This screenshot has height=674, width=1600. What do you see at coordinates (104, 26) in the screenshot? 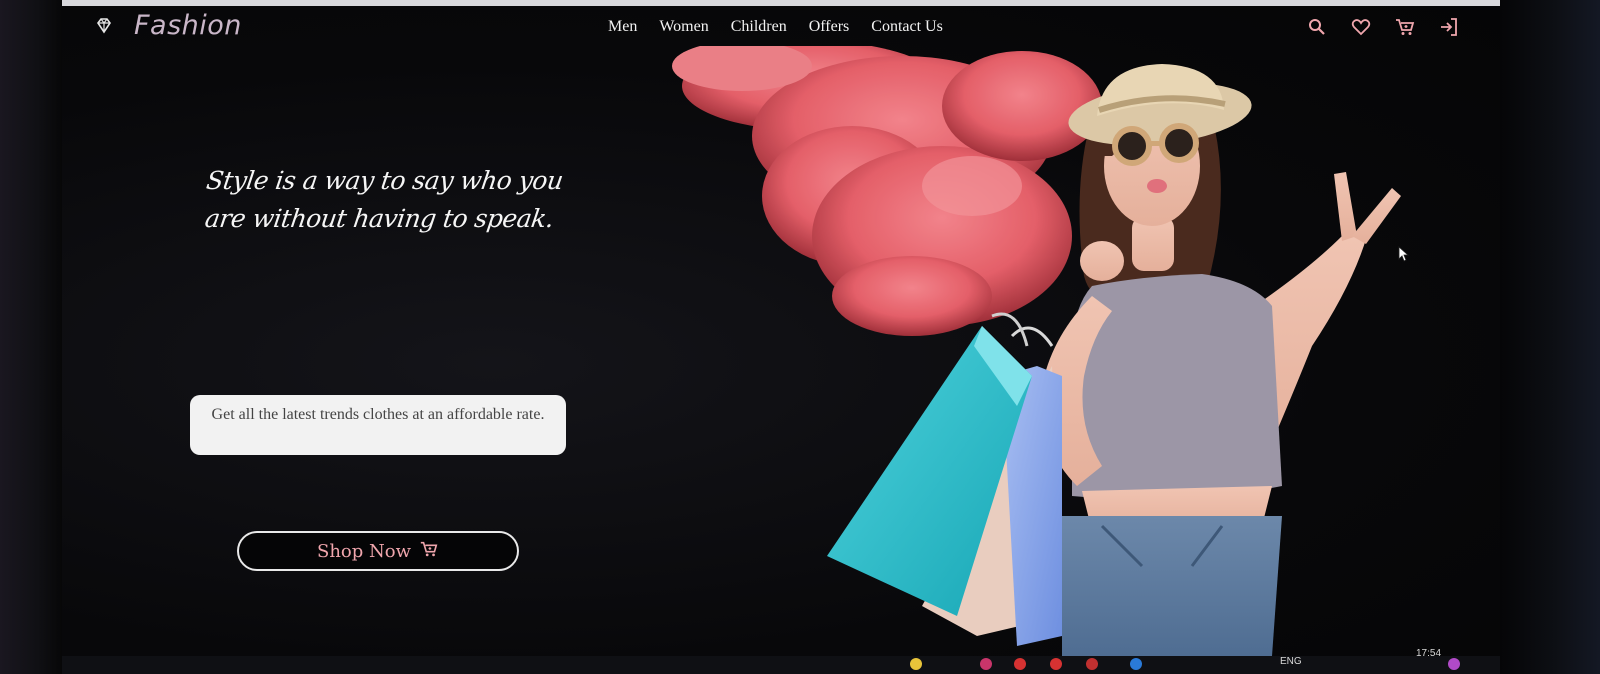
I see `diamond-icon` at bounding box center [104, 26].